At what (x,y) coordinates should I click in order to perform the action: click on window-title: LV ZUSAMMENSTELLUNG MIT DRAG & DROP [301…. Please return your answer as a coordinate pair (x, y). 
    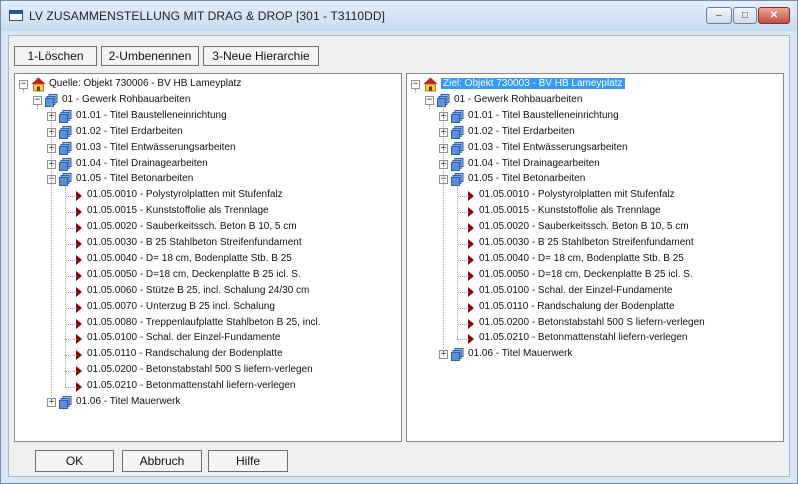
    Looking at the image, I should click on (207, 16).